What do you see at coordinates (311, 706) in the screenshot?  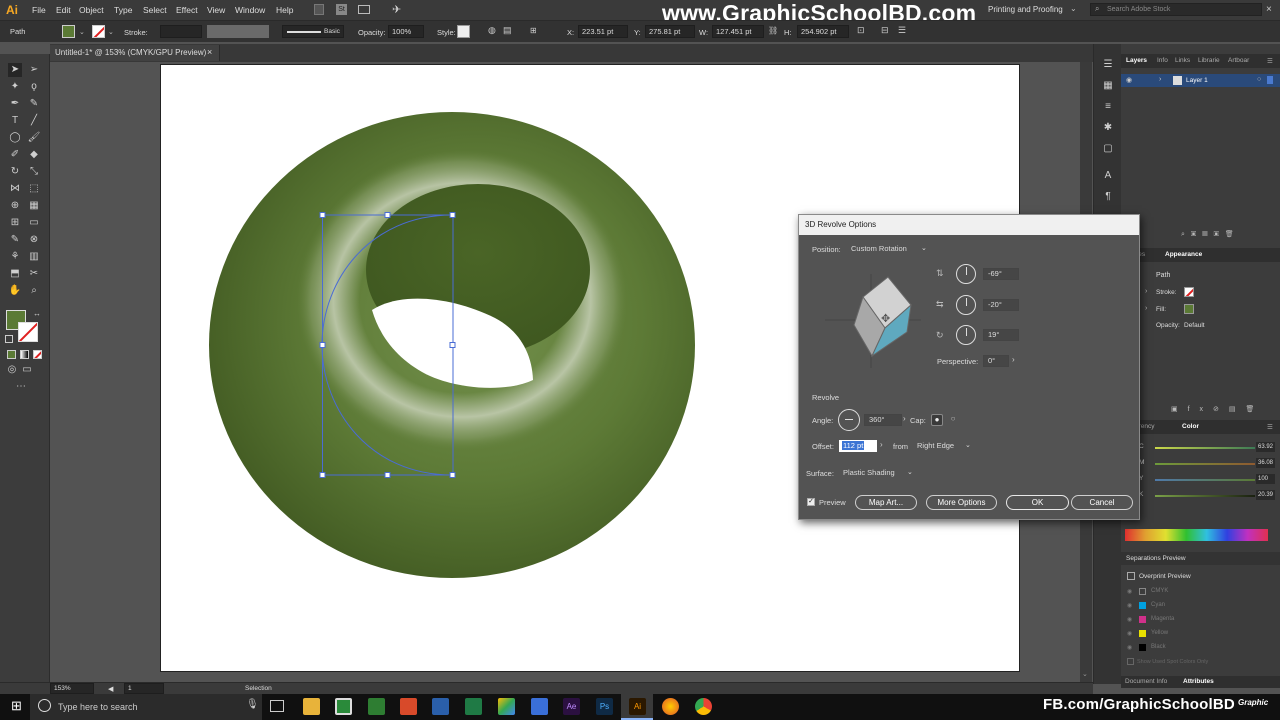 I see `file-explorer-icon` at bounding box center [311, 706].